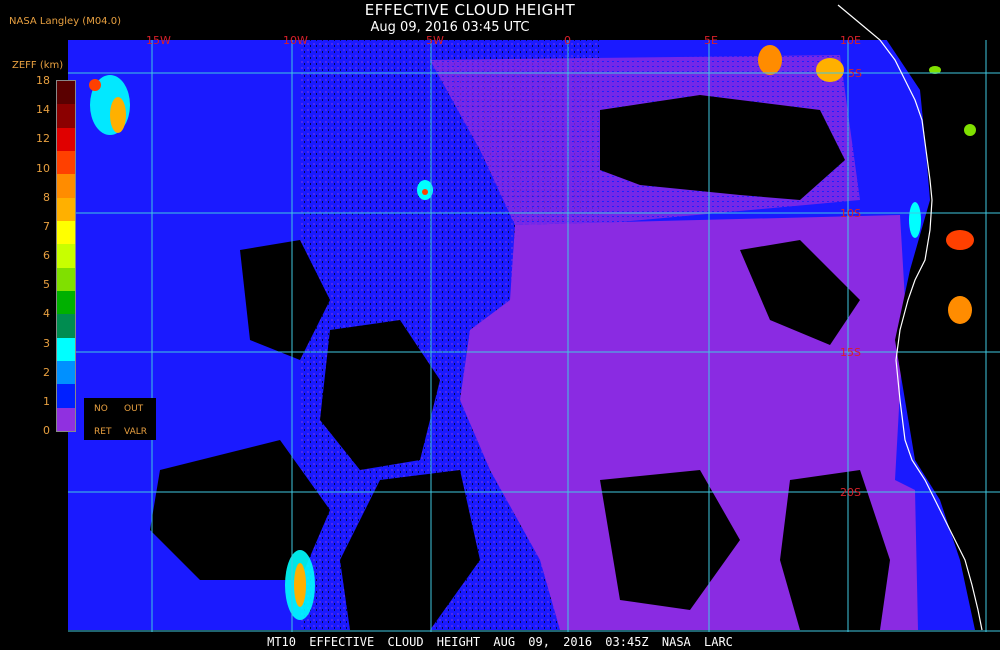 The height and width of the screenshot is (650, 1000). What do you see at coordinates (136, 432) in the screenshot?
I see `legend-valr-label: VALR` at bounding box center [136, 432].